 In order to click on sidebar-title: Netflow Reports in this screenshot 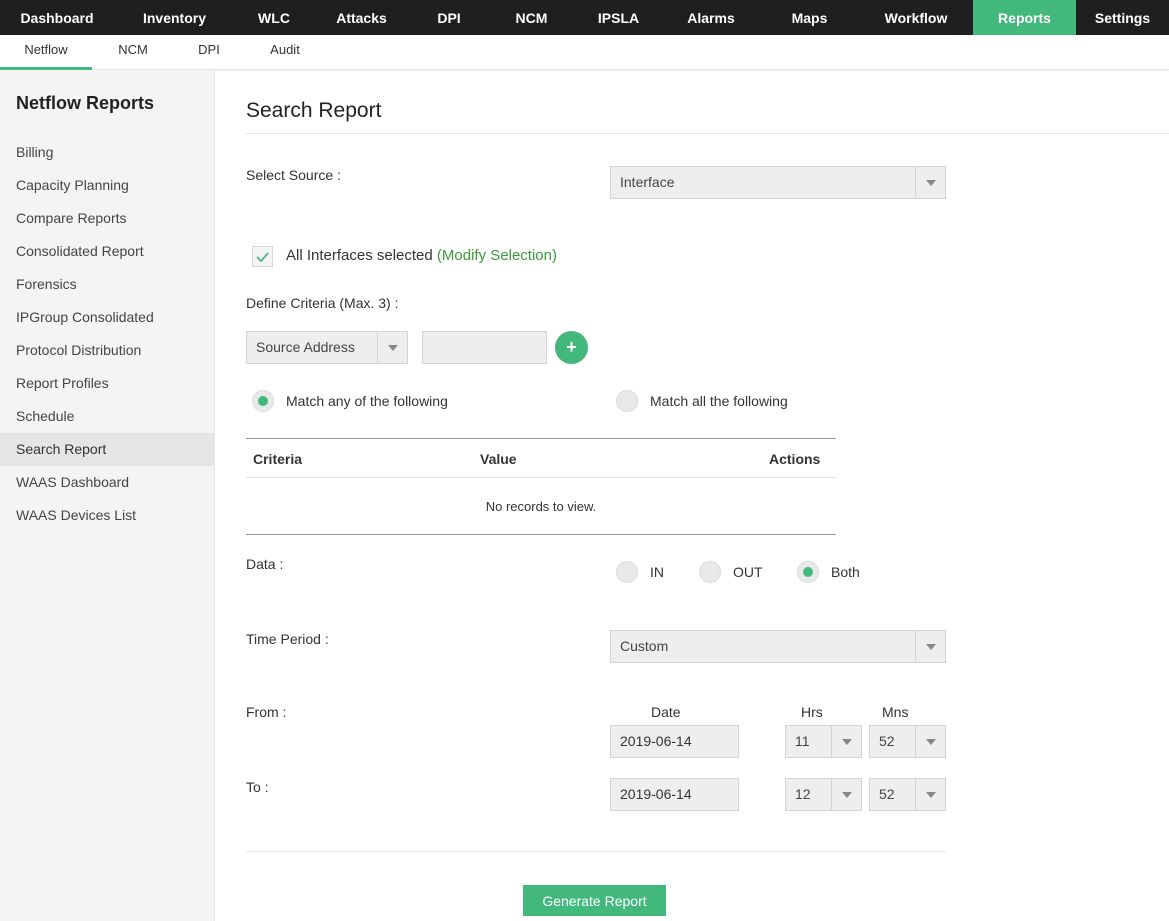, I will do `click(85, 103)`.